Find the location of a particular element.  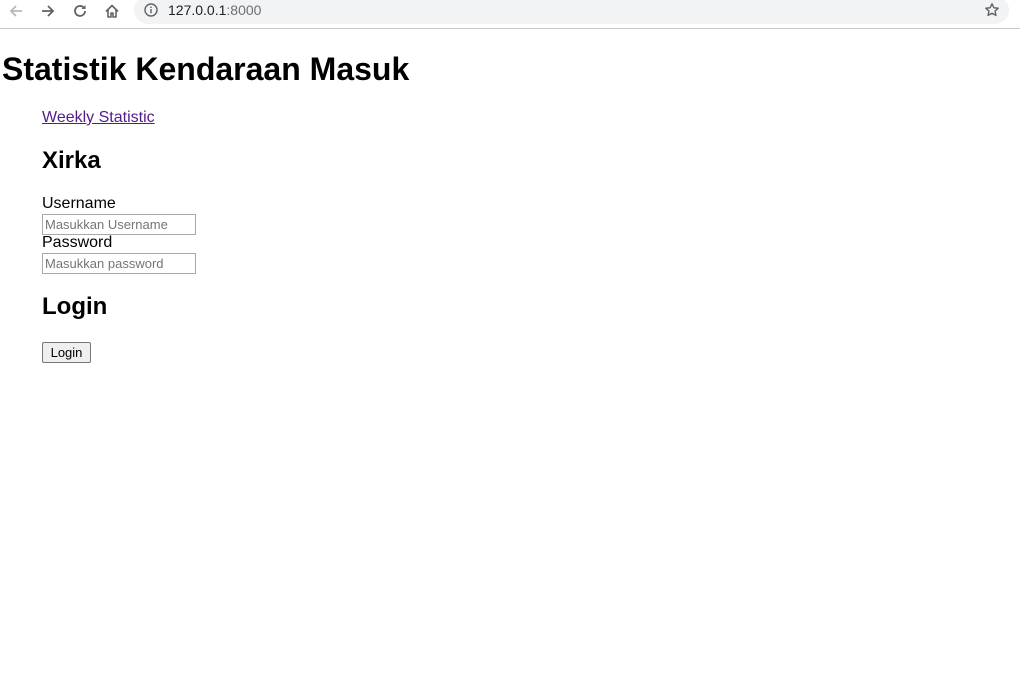

forward-button is located at coordinates (48, 11).